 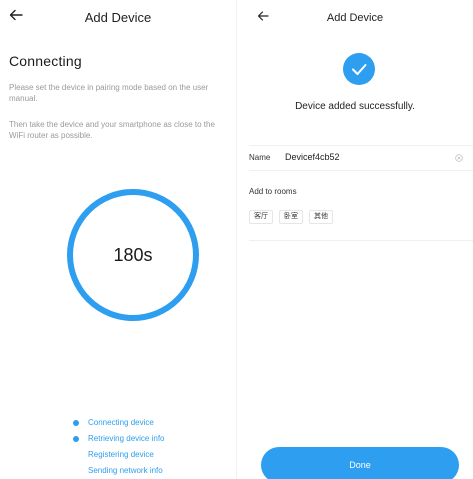 I want to click on step-label: Connecting device, so click(x=121, y=422).